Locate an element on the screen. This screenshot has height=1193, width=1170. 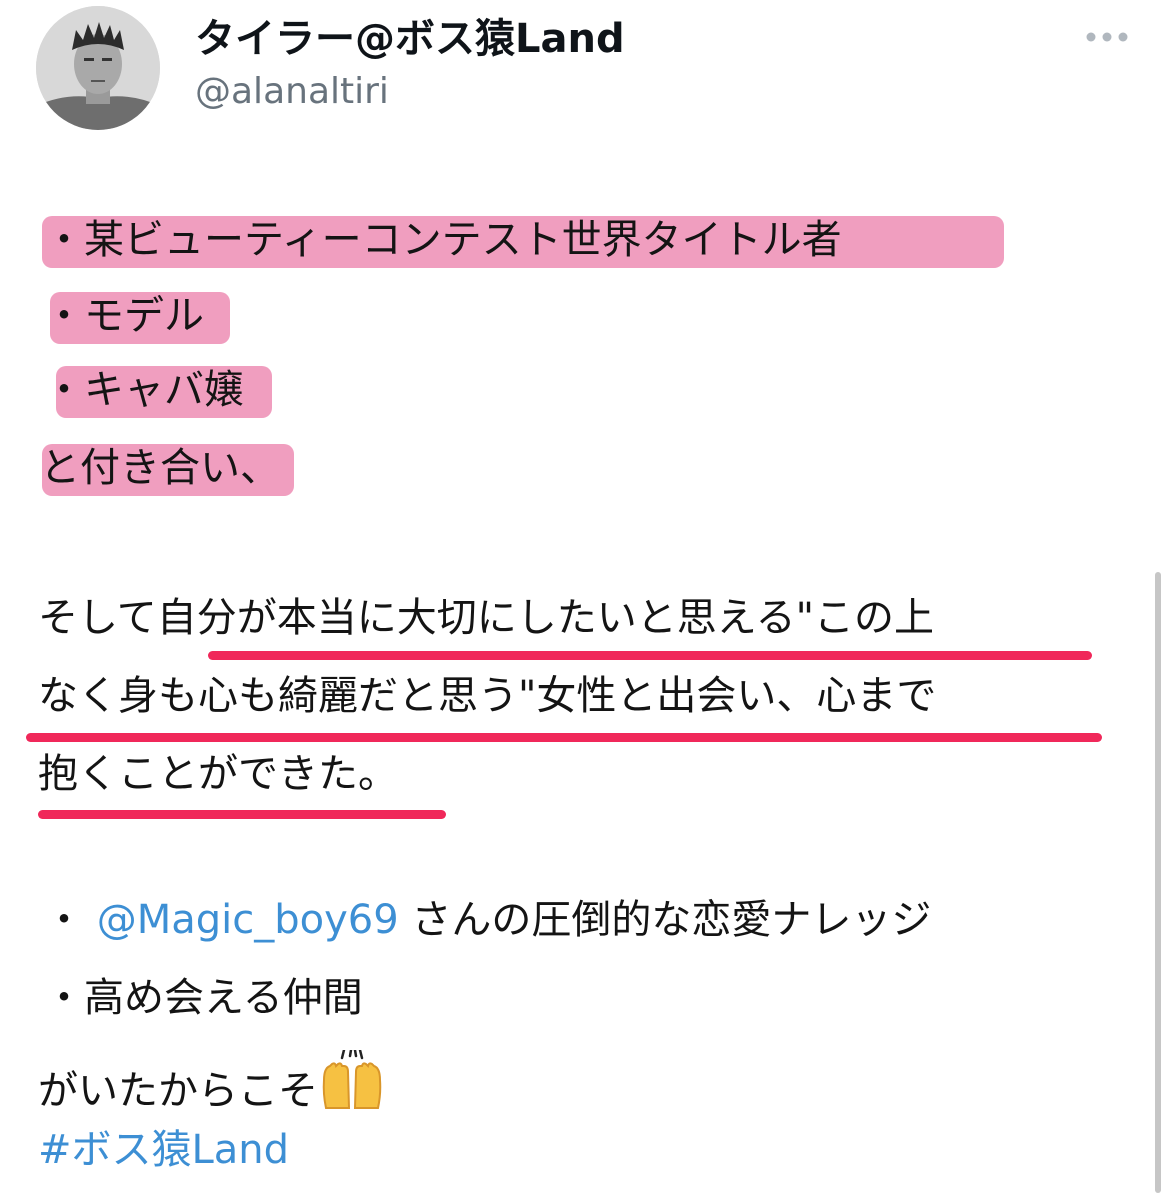
tweet-line-beauty-title: ・某ビューティーコンテスト世界タイトル者 is located at coordinates (443, 240).